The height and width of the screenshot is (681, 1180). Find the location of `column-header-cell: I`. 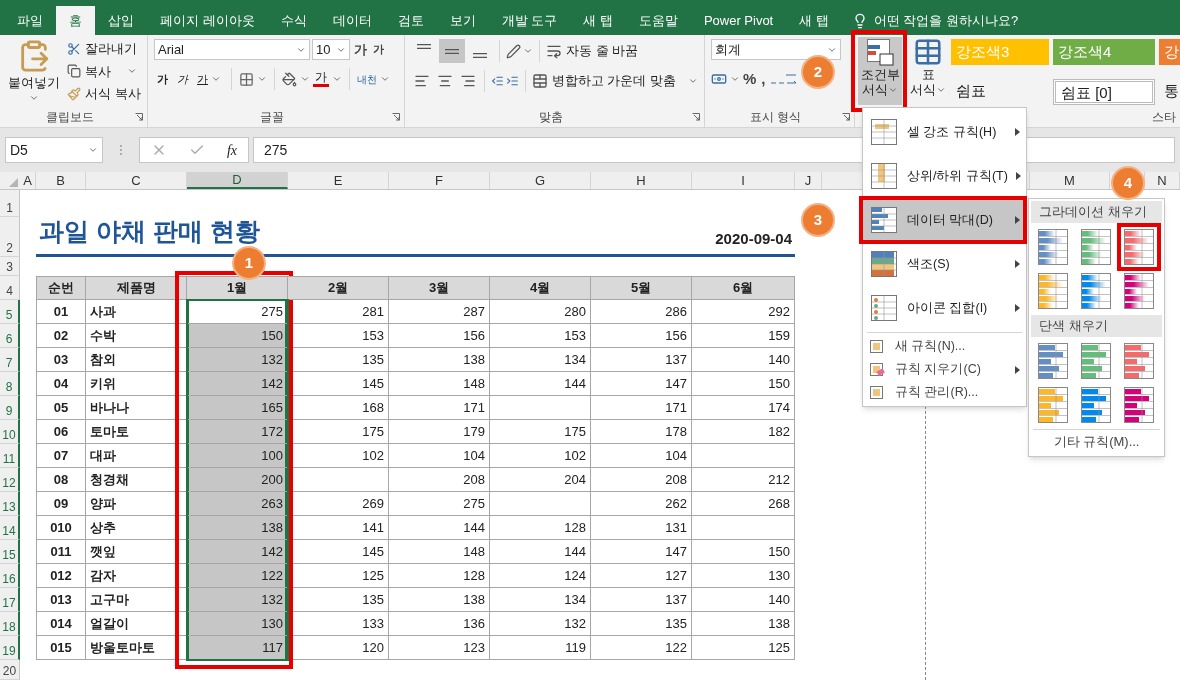

column-header-cell: I is located at coordinates (743, 180).